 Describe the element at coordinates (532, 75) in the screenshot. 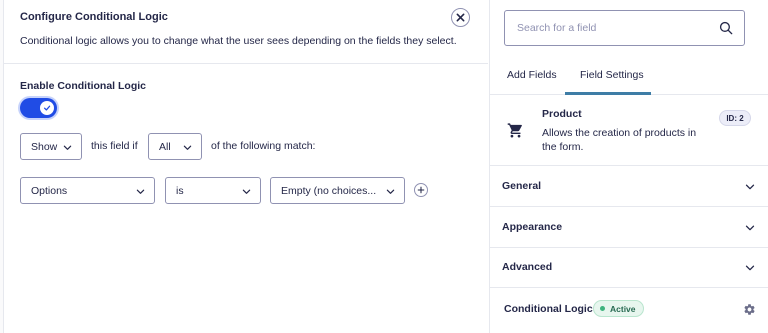

I see `tab-add-fields: Add Fields` at that location.